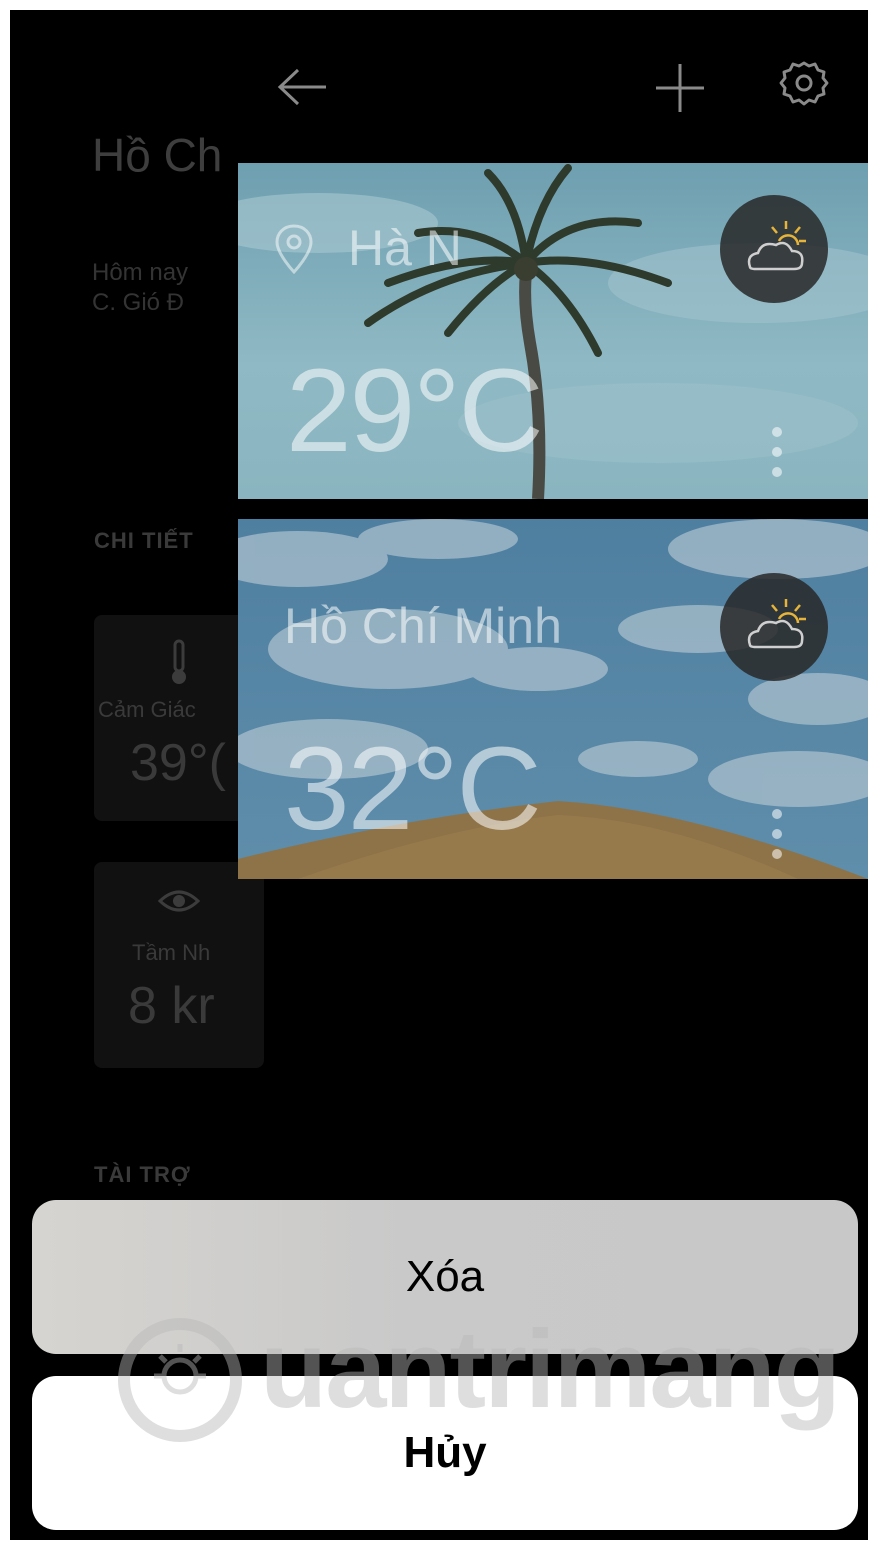 The width and height of the screenshot is (870, 1546). What do you see at coordinates (415, 411) in the screenshot?
I see `location-temperature: 29°C` at bounding box center [415, 411].